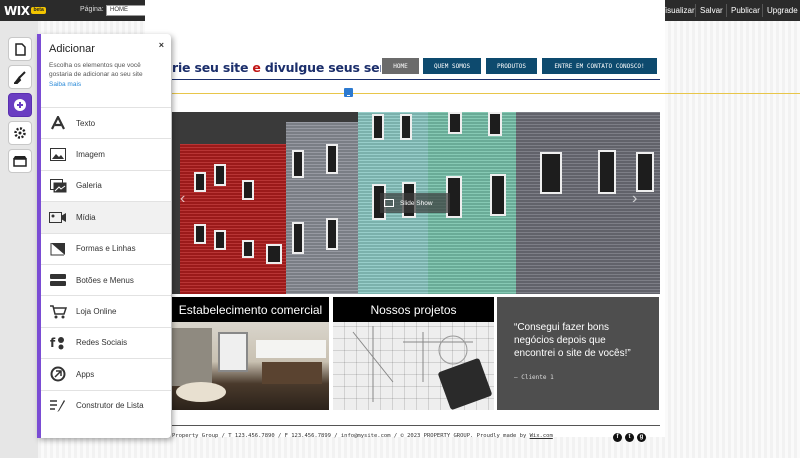 The image size is (800, 458). I want to click on slide-prev-icon: ‹, so click(182, 199).